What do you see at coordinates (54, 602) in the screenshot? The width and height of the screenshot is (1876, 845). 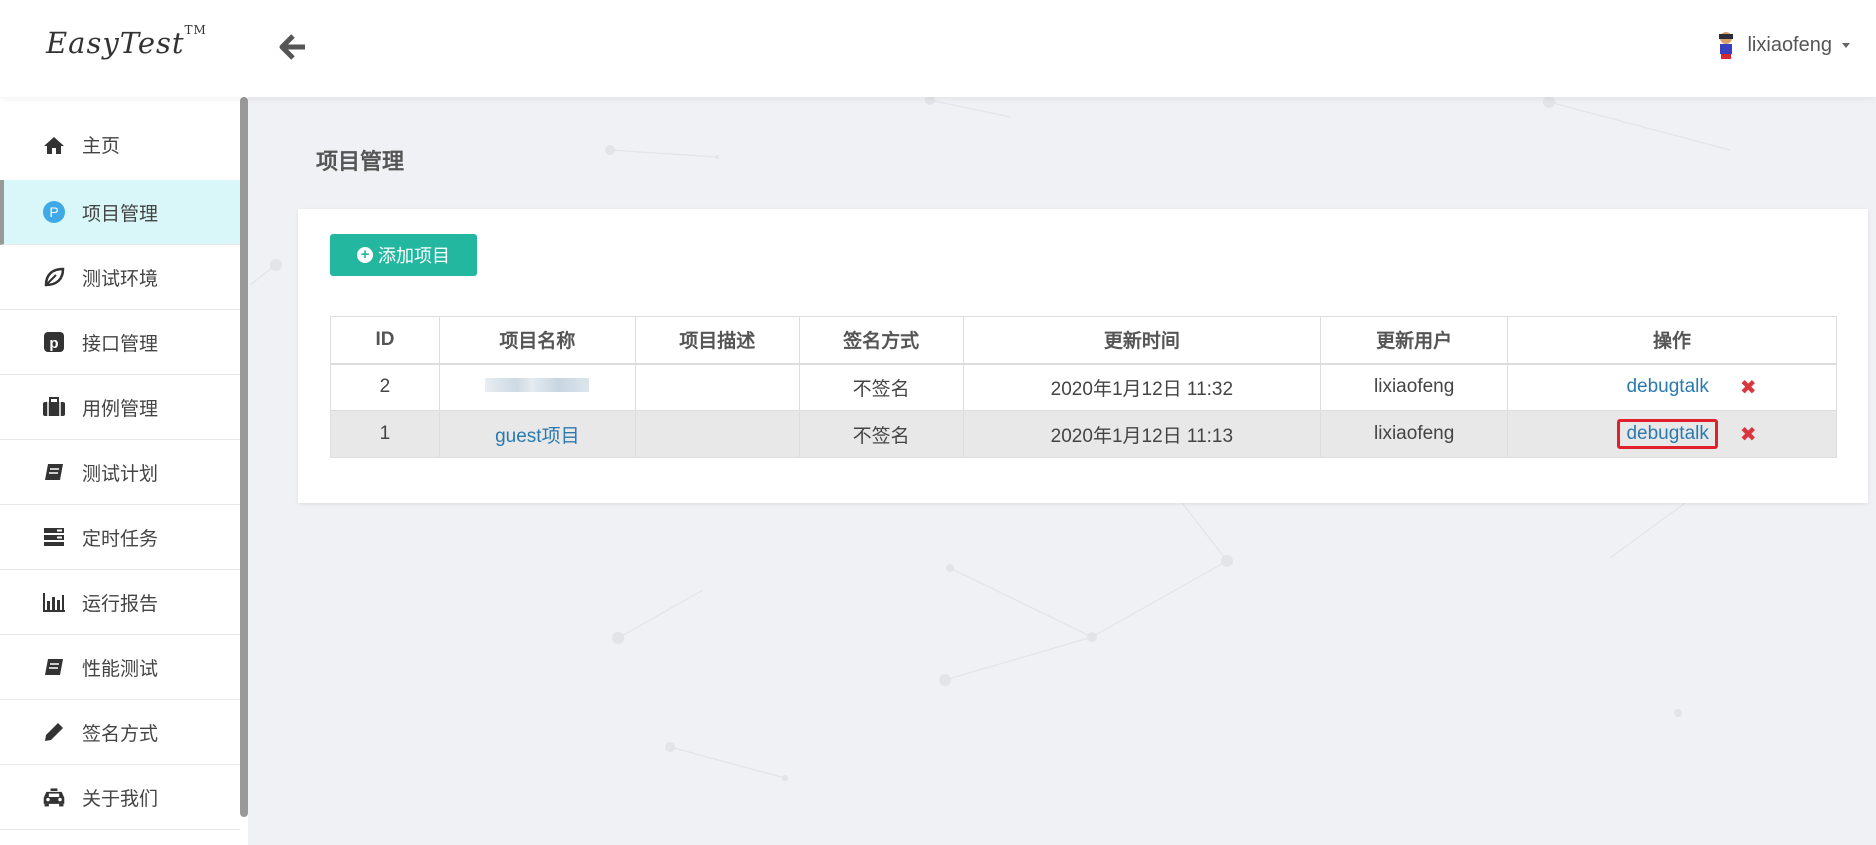 I see `bar-chart-icon` at bounding box center [54, 602].